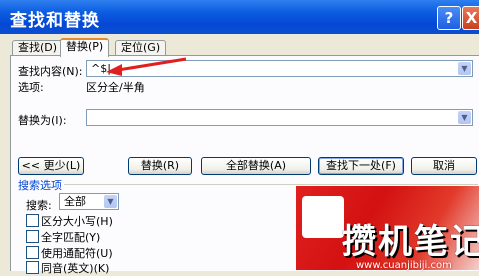 This screenshot has height=276, width=479. I want to click on wildcards-label: 使用通配符(U), so click(77, 253).